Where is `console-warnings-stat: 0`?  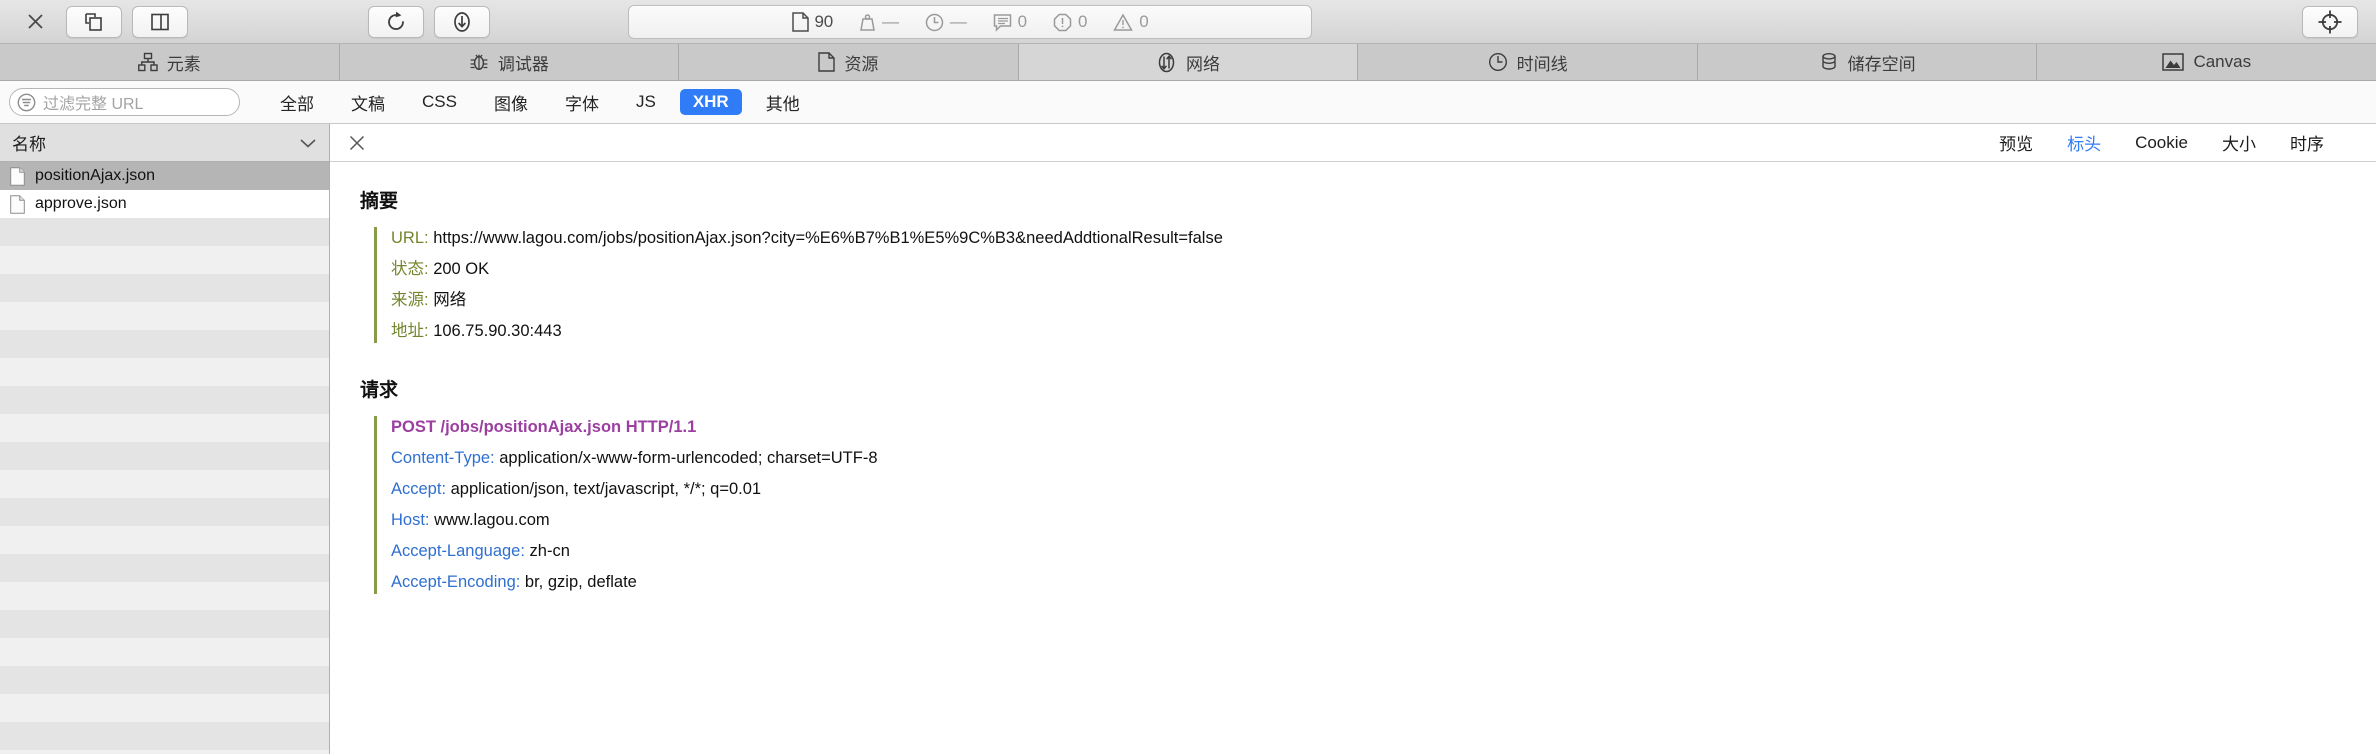 console-warnings-stat: 0 is located at coordinates (1131, 22).